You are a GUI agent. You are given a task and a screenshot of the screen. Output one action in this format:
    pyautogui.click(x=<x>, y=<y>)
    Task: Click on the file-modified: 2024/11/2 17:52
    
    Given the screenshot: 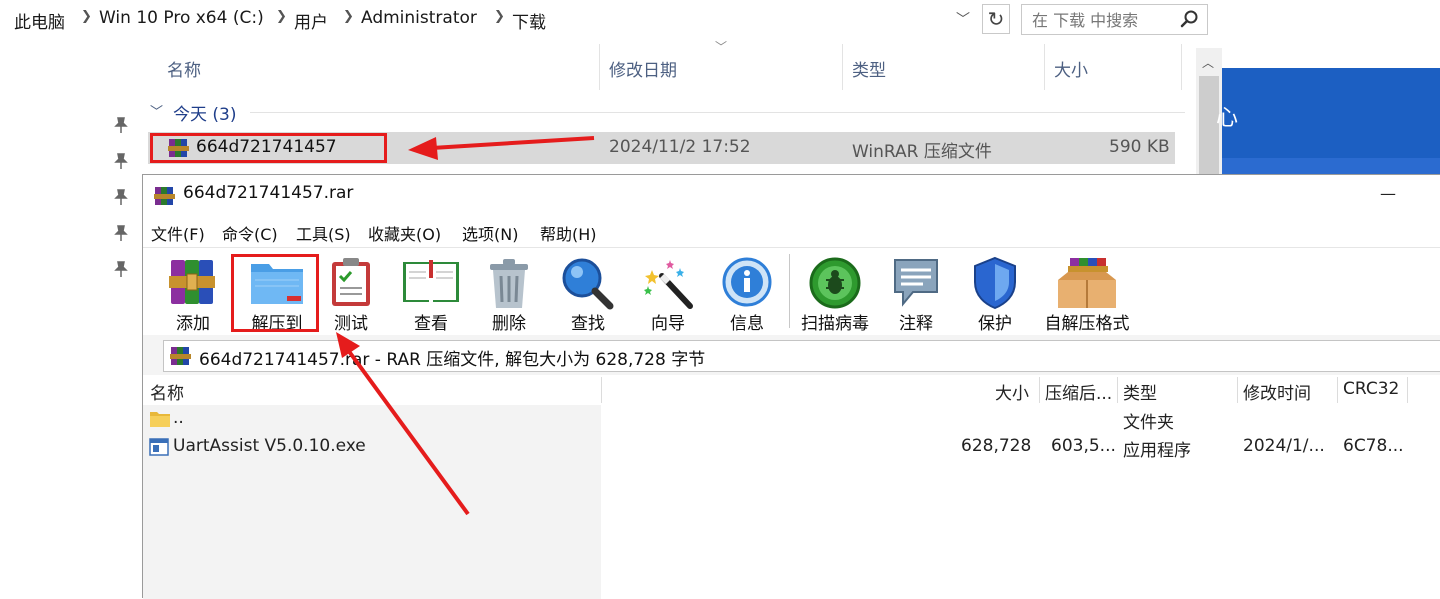 What is the action you would take?
    pyautogui.click(x=680, y=147)
    